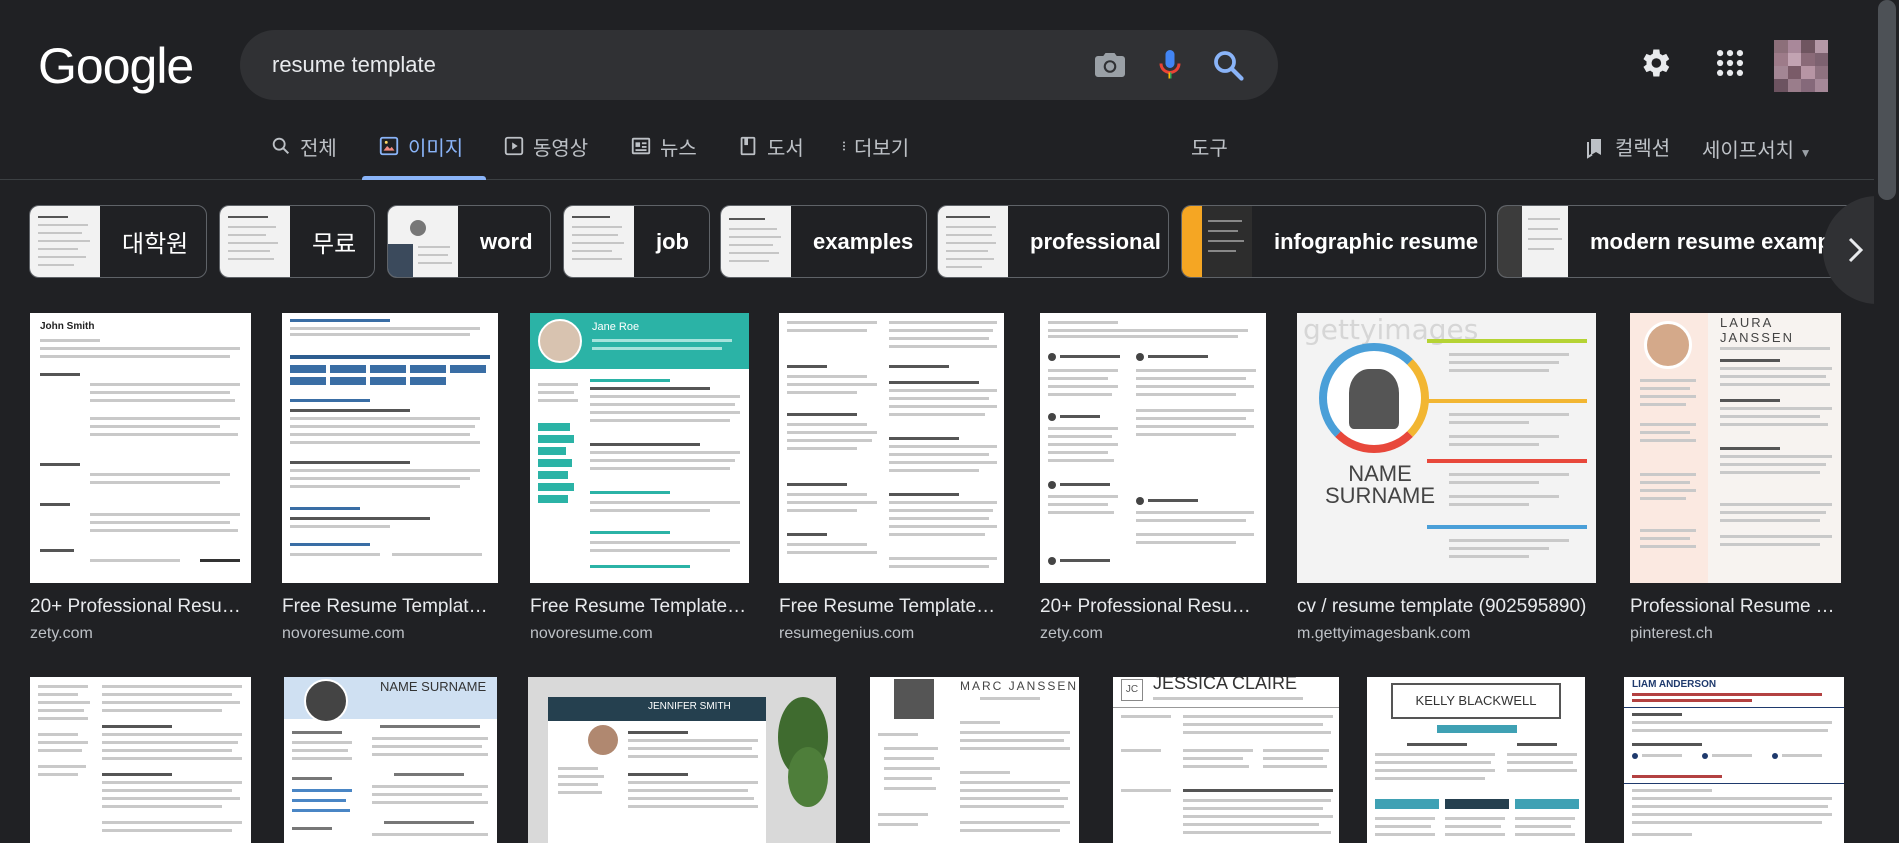 This screenshot has height=843, width=1899. What do you see at coordinates (67, 326) in the screenshot?
I see `thumb-name: John Smith` at bounding box center [67, 326].